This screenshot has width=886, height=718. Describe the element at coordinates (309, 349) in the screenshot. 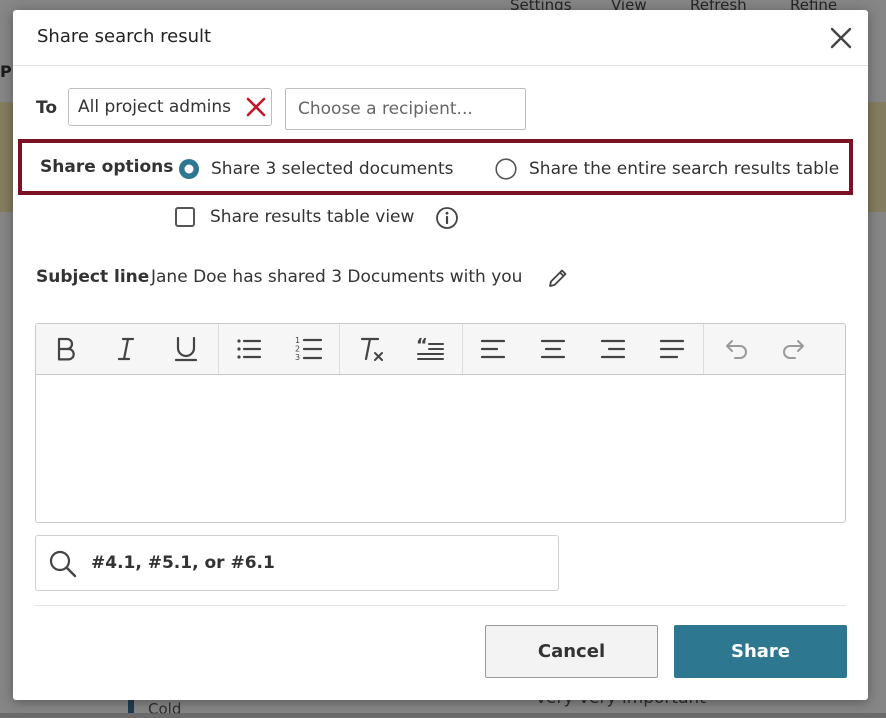

I see `numbered-list-icon: 1 2 3` at that location.